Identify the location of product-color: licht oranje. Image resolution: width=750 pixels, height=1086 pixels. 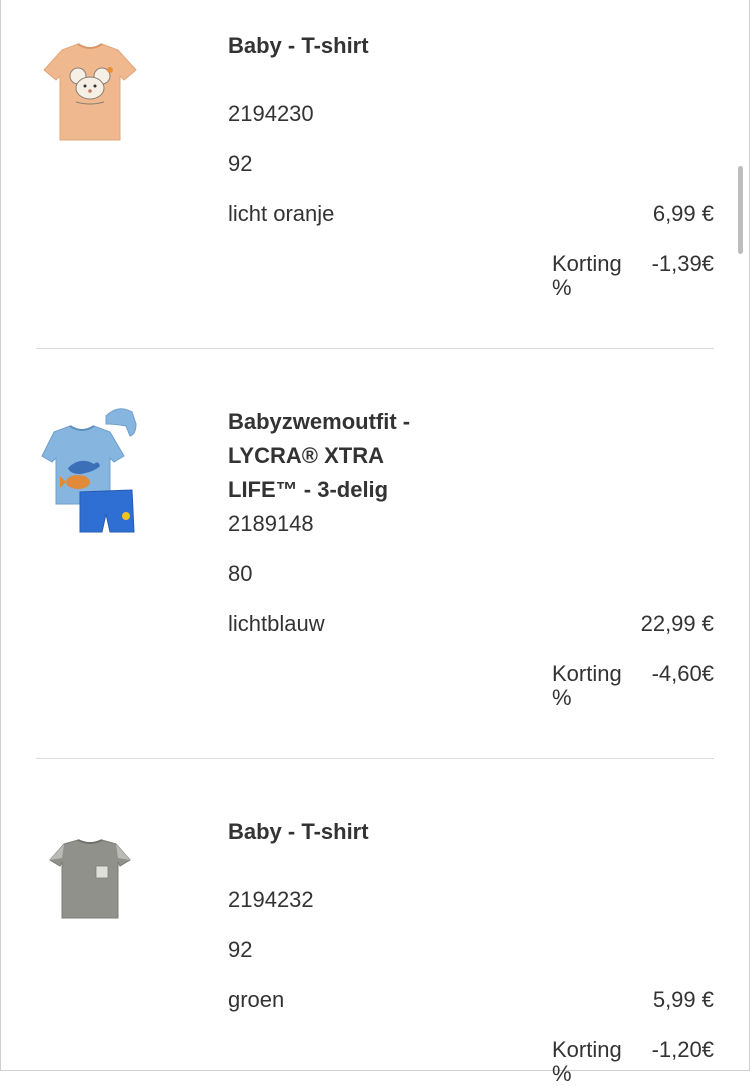
(281, 213).